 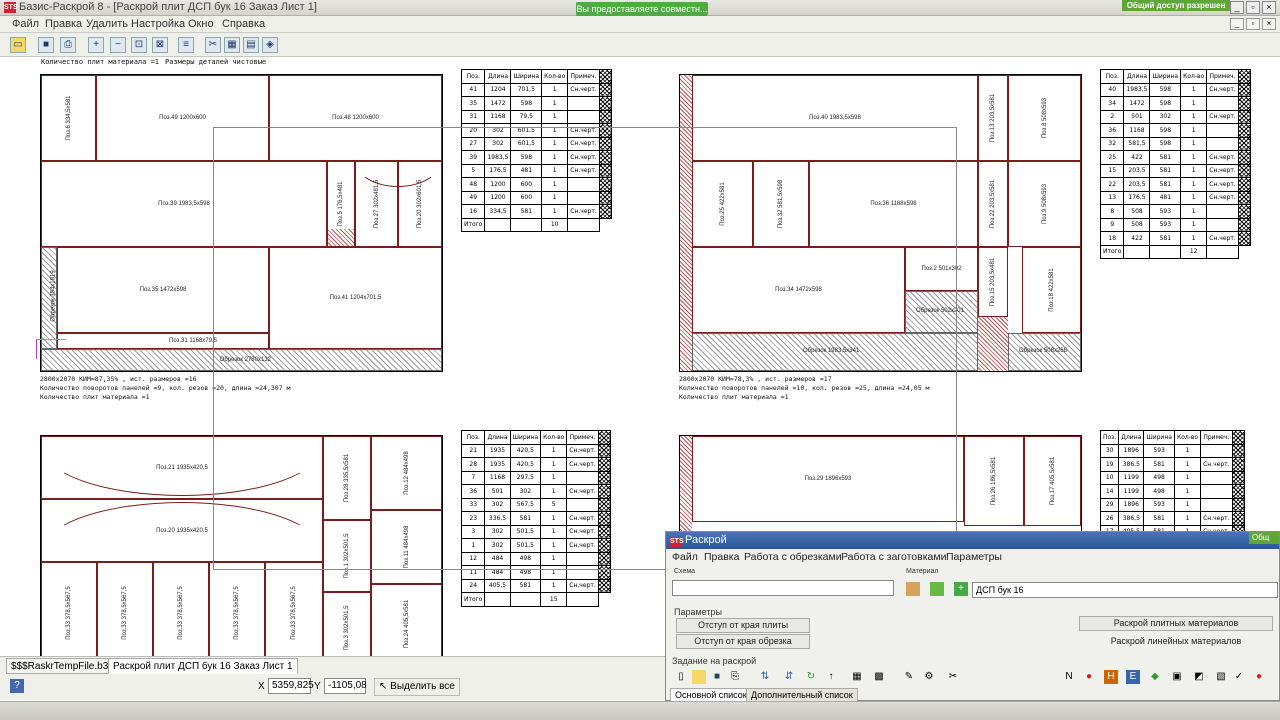 What do you see at coordinates (25, 24) in the screenshot?
I see `menu-file: Файл` at bounding box center [25, 24].